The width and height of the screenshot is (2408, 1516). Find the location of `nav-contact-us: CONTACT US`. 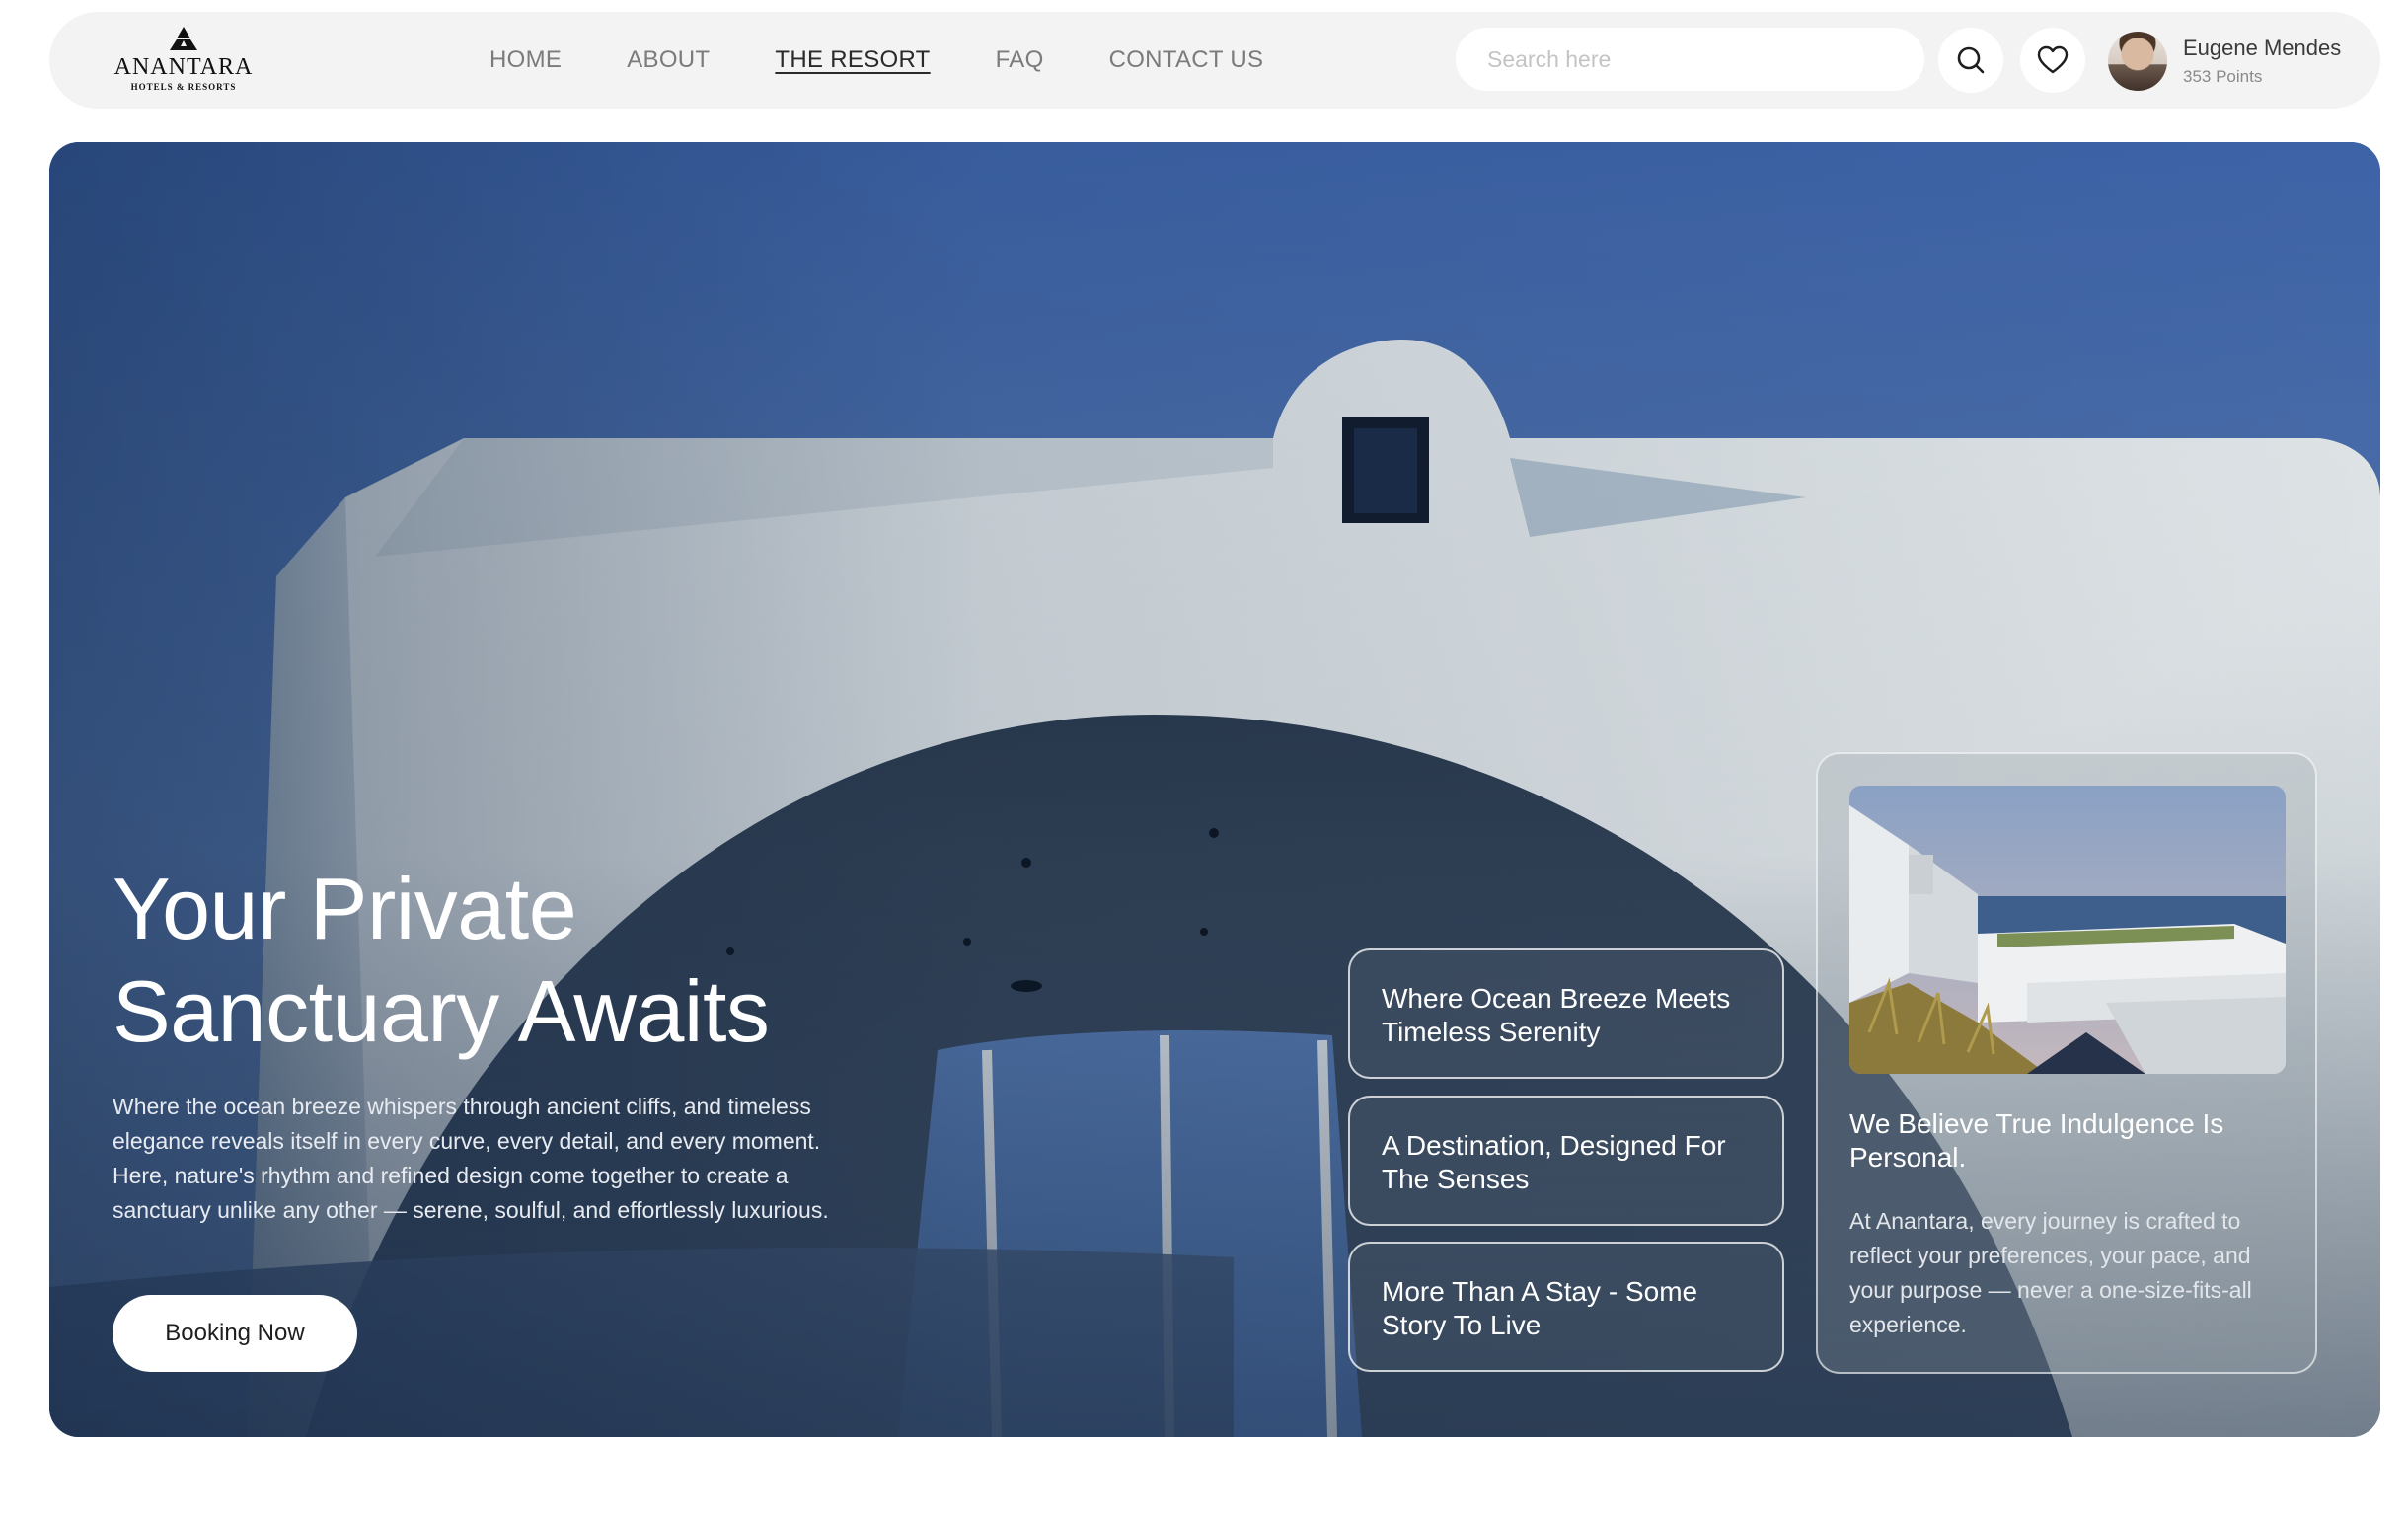

nav-contact-us: CONTACT US is located at coordinates (1187, 60).